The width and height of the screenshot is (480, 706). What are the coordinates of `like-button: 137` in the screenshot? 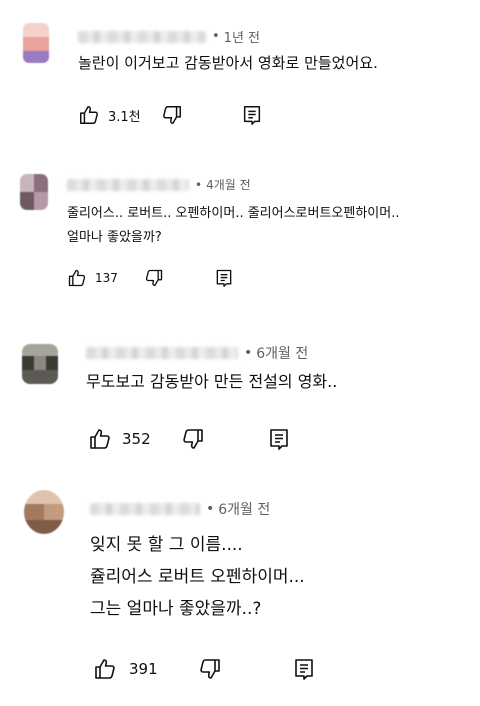 It's located at (92, 278).